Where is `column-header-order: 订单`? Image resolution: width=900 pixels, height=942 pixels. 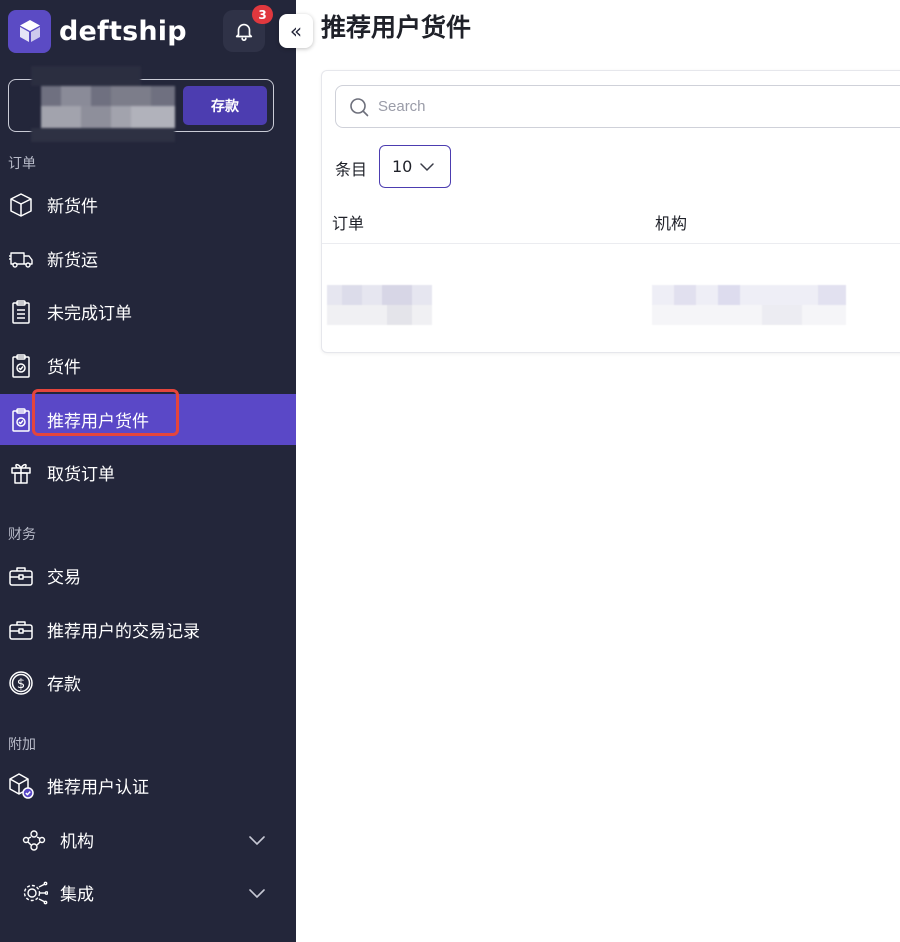
column-header-order: 订单 is located at coordinates (348, 222).